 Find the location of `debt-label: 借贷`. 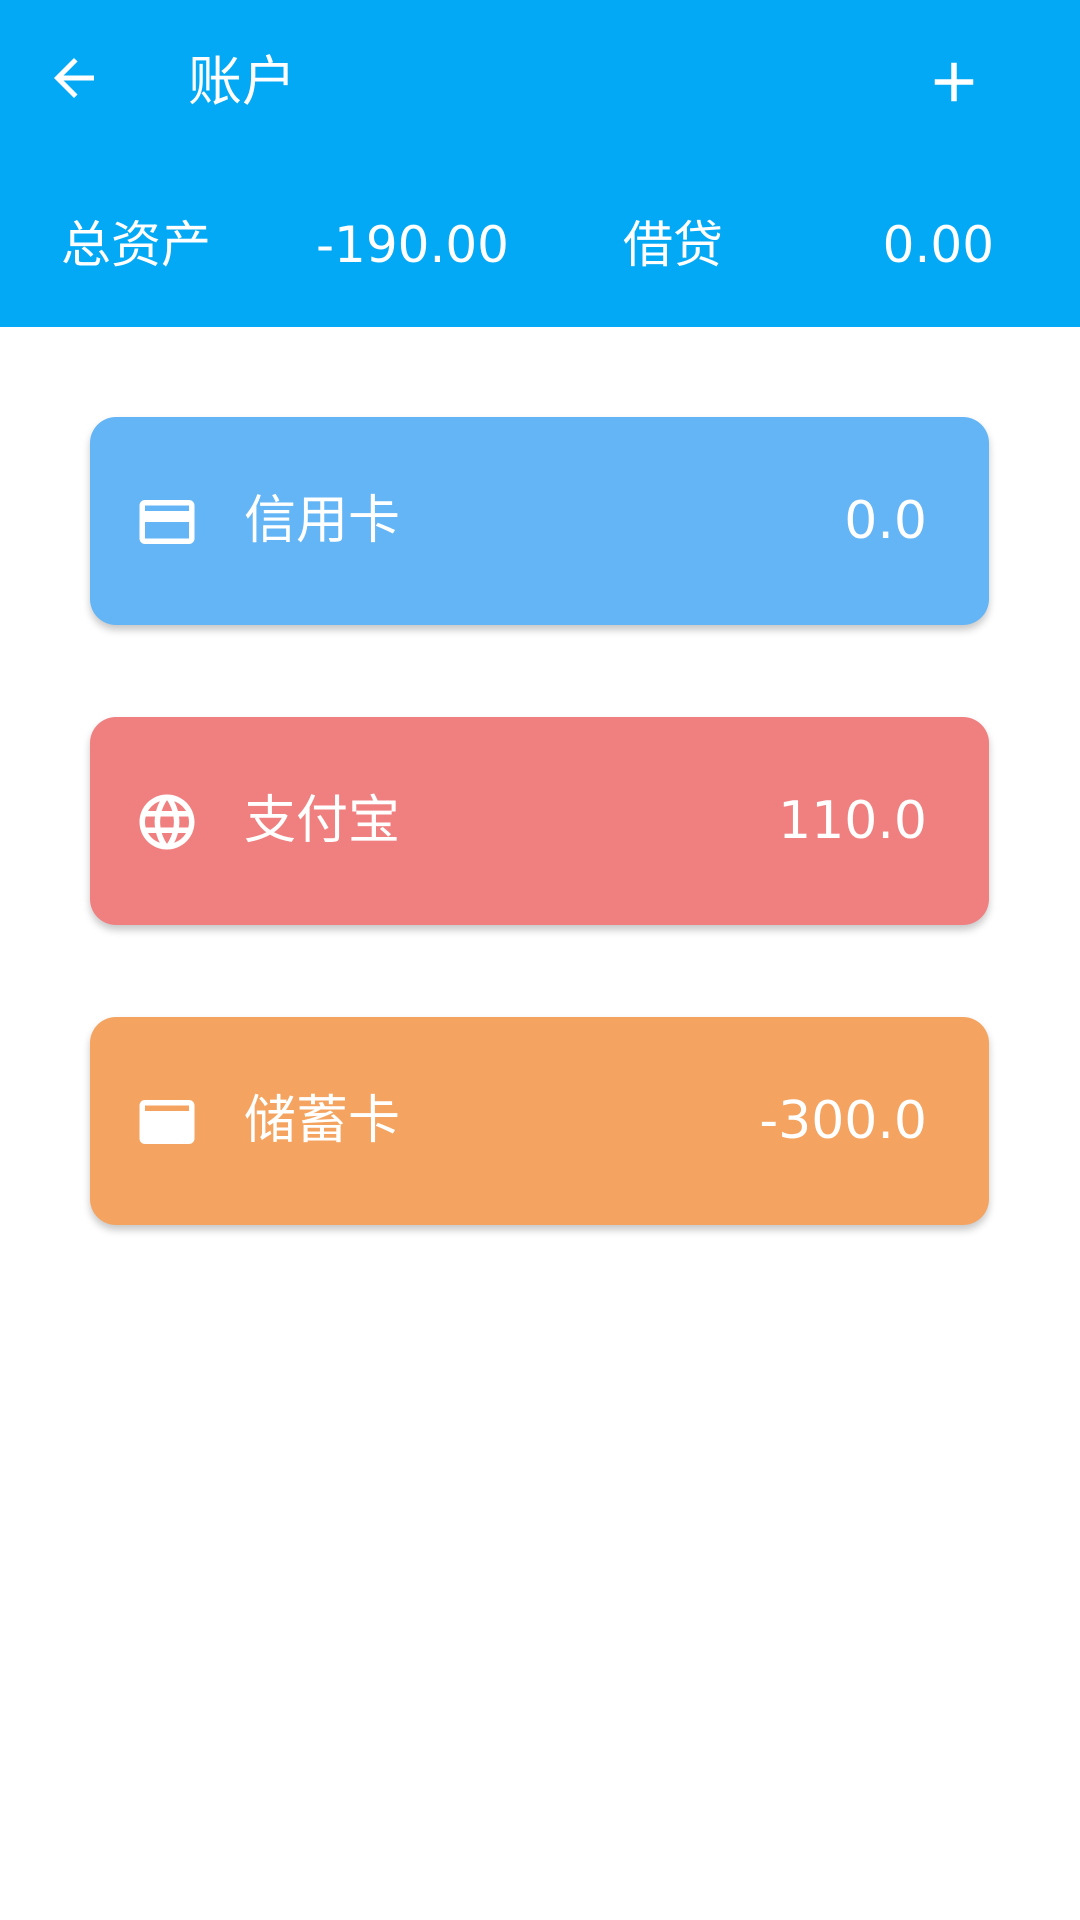

debt-label: 借贷 is located at coordinates (673, 245).